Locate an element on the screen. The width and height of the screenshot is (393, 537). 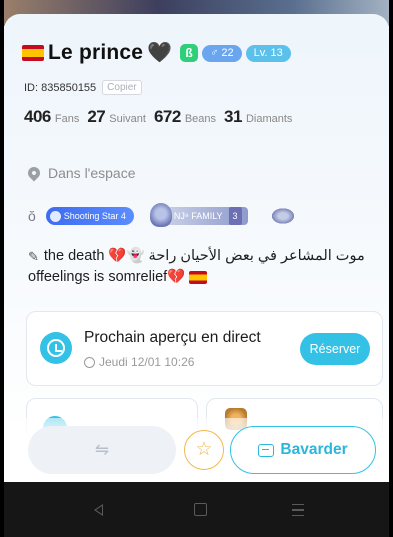
wings-emblem-icon is located at coordinates (282, 216).